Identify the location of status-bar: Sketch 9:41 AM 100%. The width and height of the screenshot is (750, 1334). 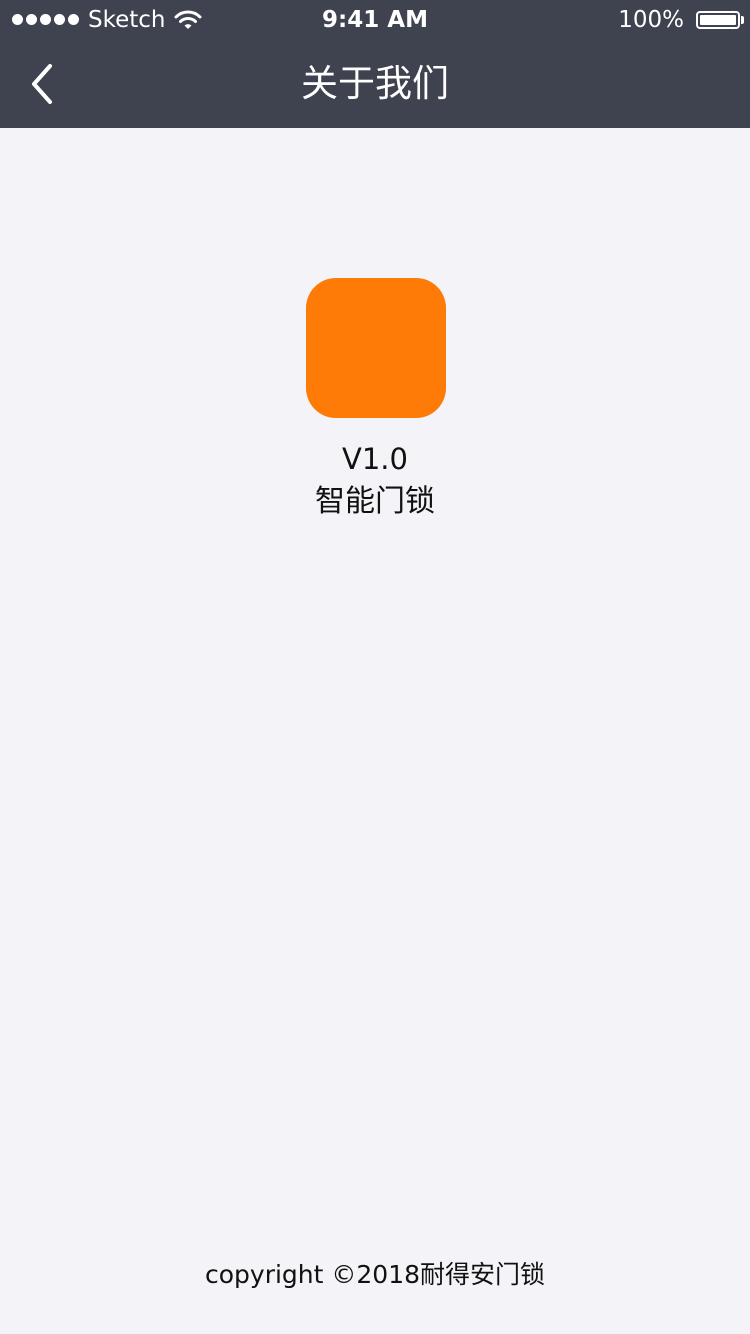
(375, 20).